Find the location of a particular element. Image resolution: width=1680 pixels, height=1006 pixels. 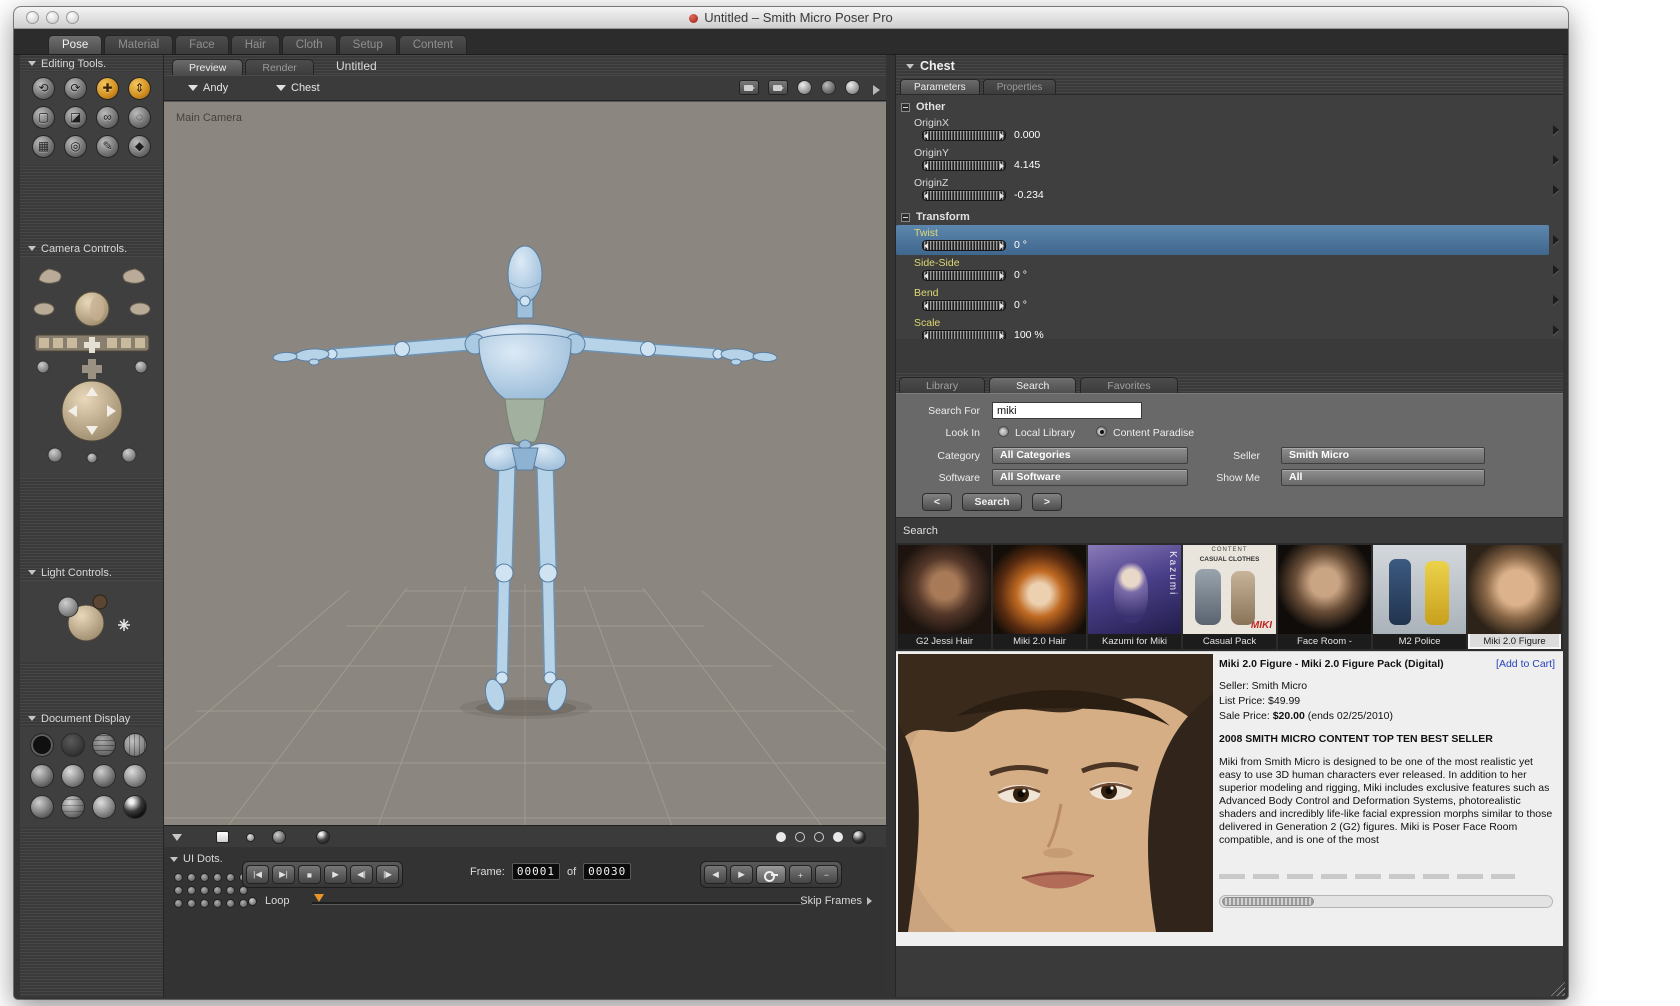

collapse-box-icon is located at coordinates (905, 107).